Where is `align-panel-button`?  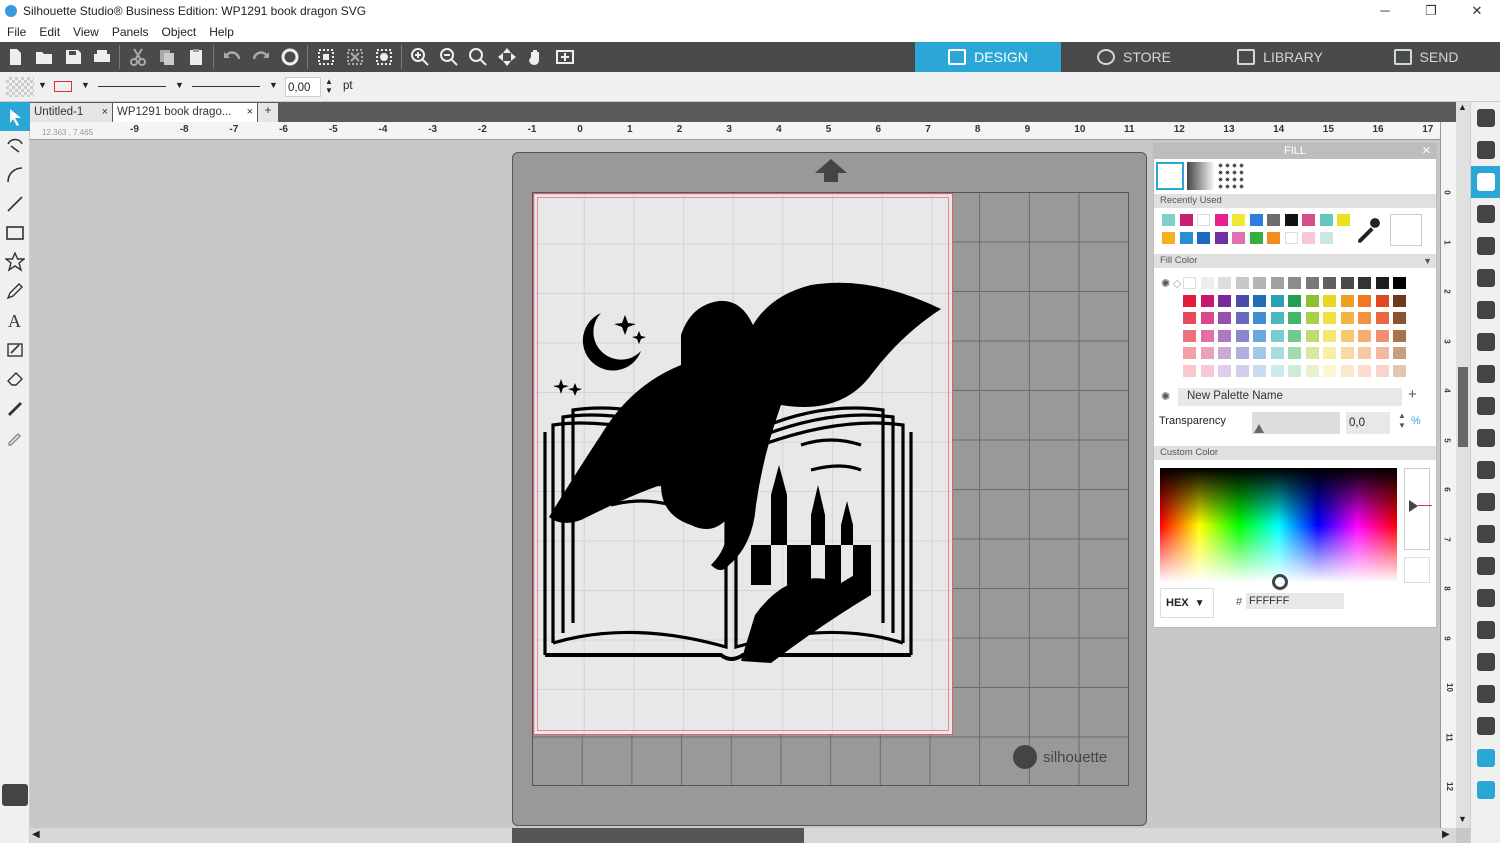
align-panel-button is located at coordinates (1485, 374).